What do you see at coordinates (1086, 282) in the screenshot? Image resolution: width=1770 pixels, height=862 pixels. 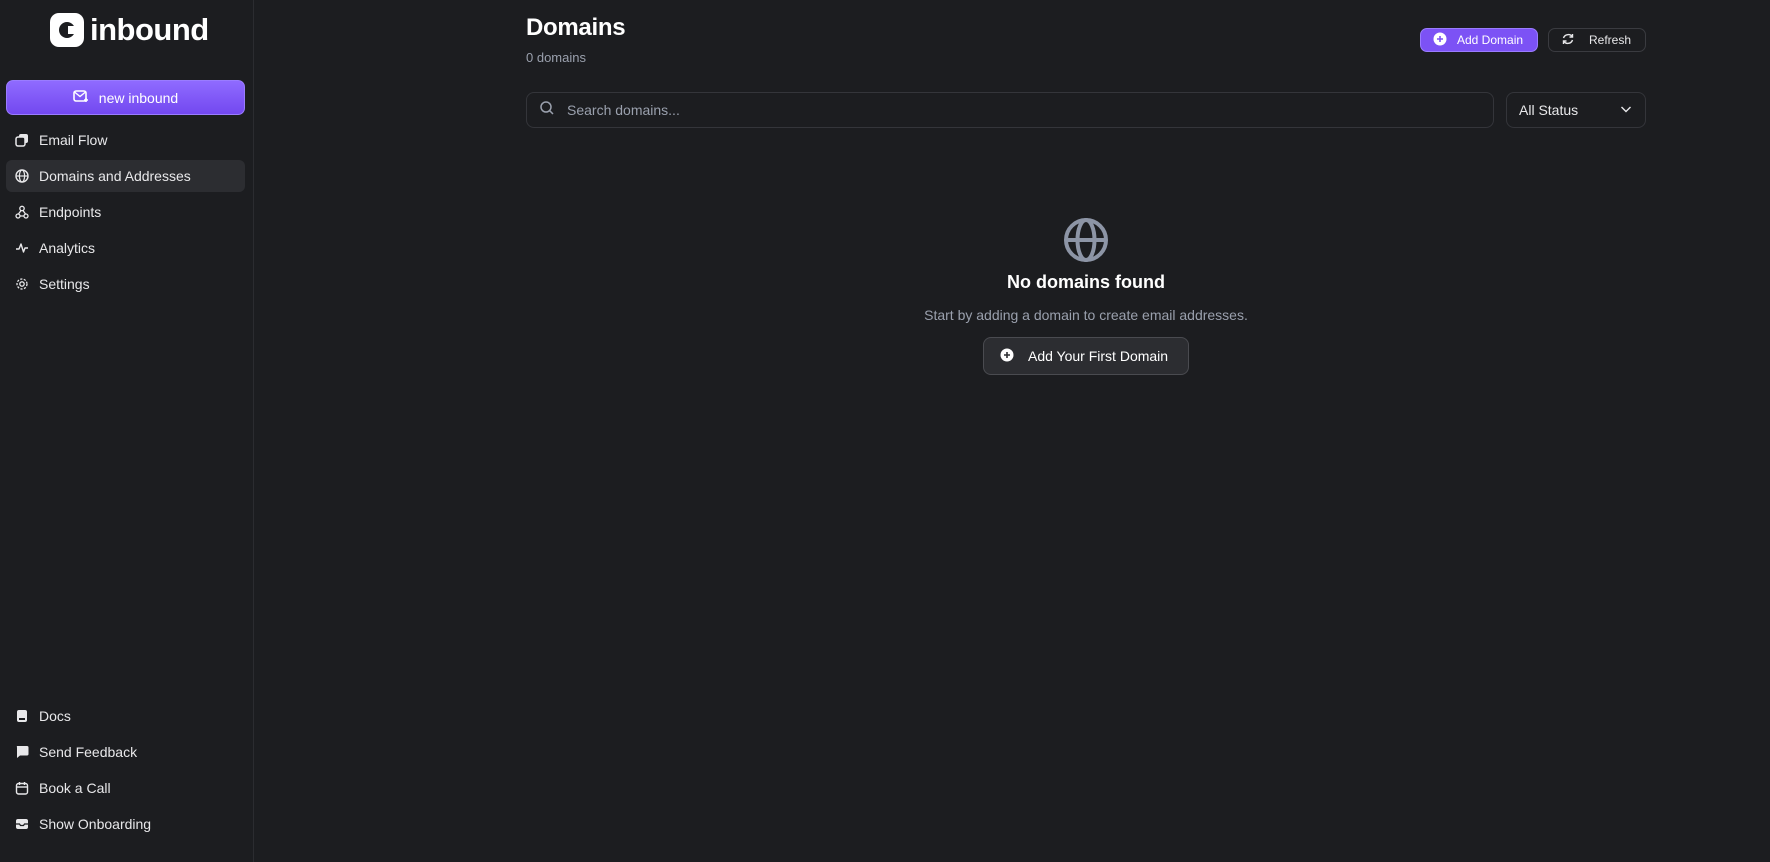 I see `empty-state-title: No domains found` at bounding box center [1086, 282].